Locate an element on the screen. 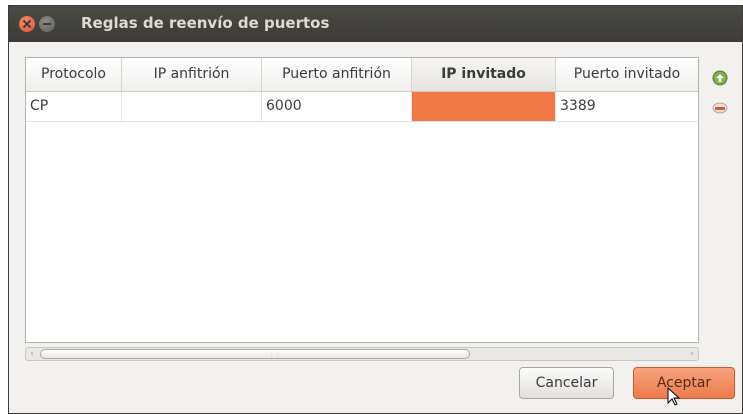  column-header-guest-port: Puerto invitado is located at coordinates (627, 74).